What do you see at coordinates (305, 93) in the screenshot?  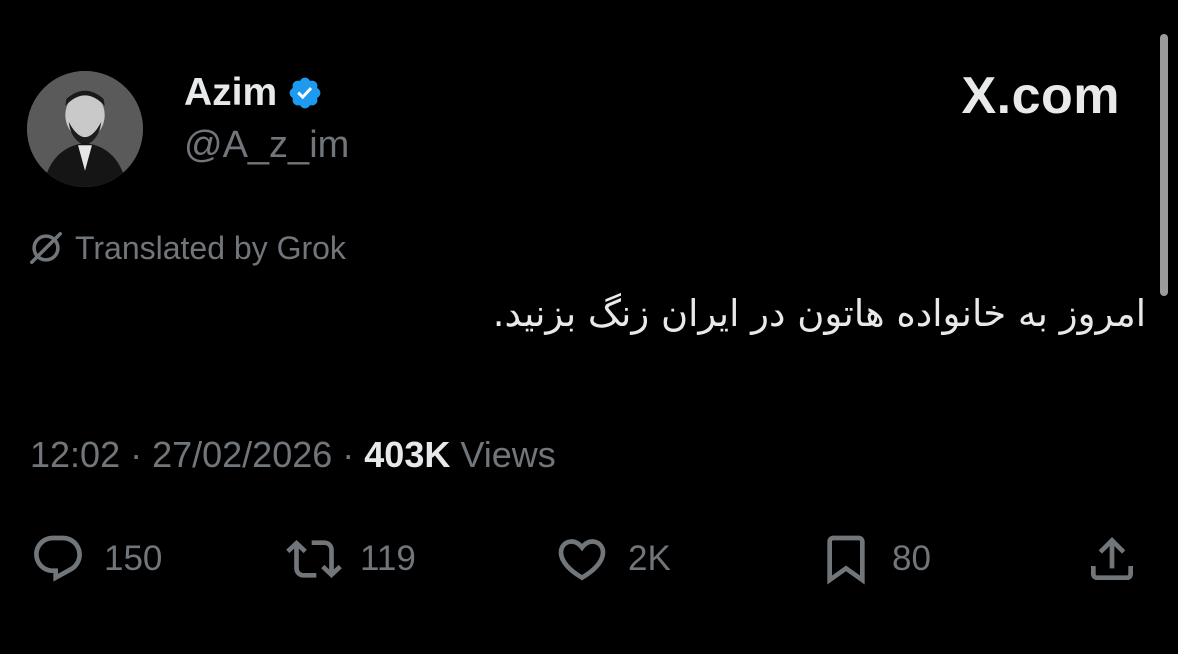 I see `verified-badge-icon` at bounding box center [305, 93].